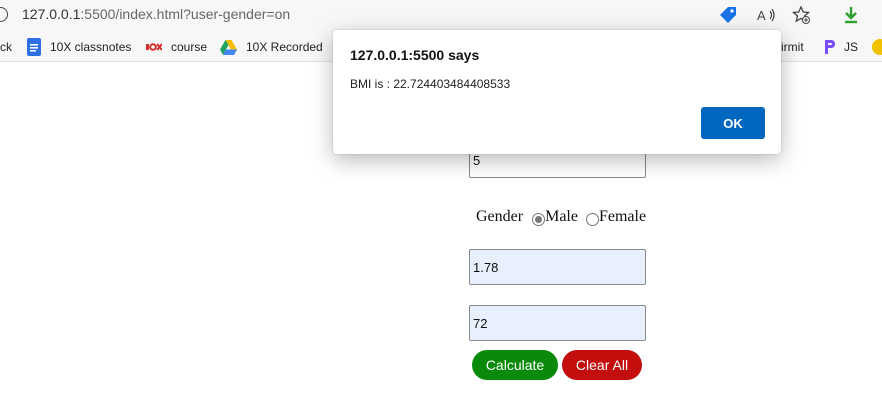 This screenshot has width=882, height=416. I want to click on bookmark-label: course, so click(189, 47).